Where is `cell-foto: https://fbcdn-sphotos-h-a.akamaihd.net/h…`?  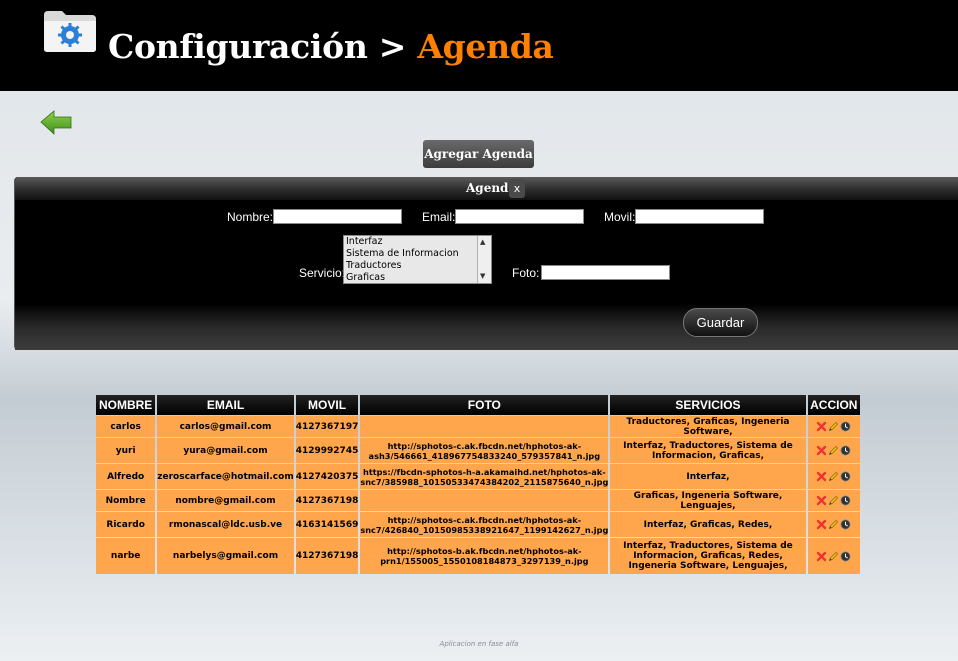 cell-foto: https://fbcdn-sphotos-h-a.akamaihd.net/h… is located at coordinates (484, 476).